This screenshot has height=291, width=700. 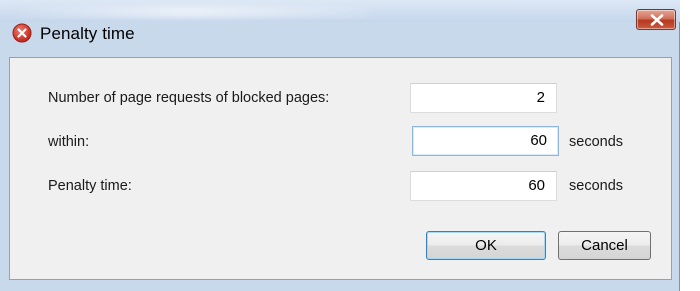 What do you see at coordinates (340, 11) in the screenshot?
I see `title-bar` at bounding box center [340, 11].